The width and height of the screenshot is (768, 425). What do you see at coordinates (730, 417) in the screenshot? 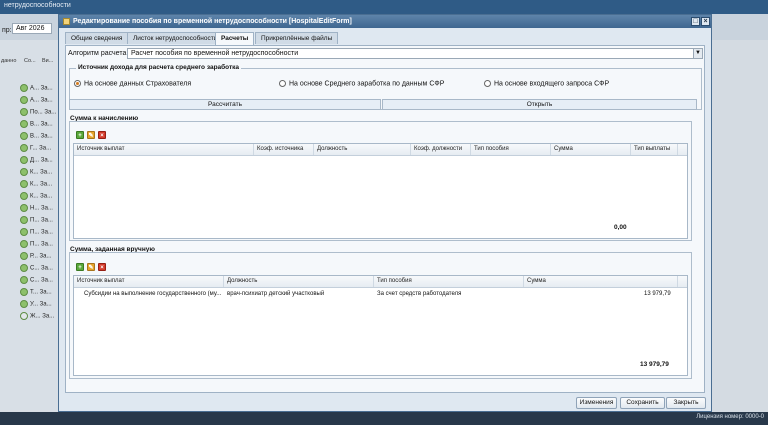
I see `license-number: Лицензия номер: 0000-0` at bounding box center [730, 417].